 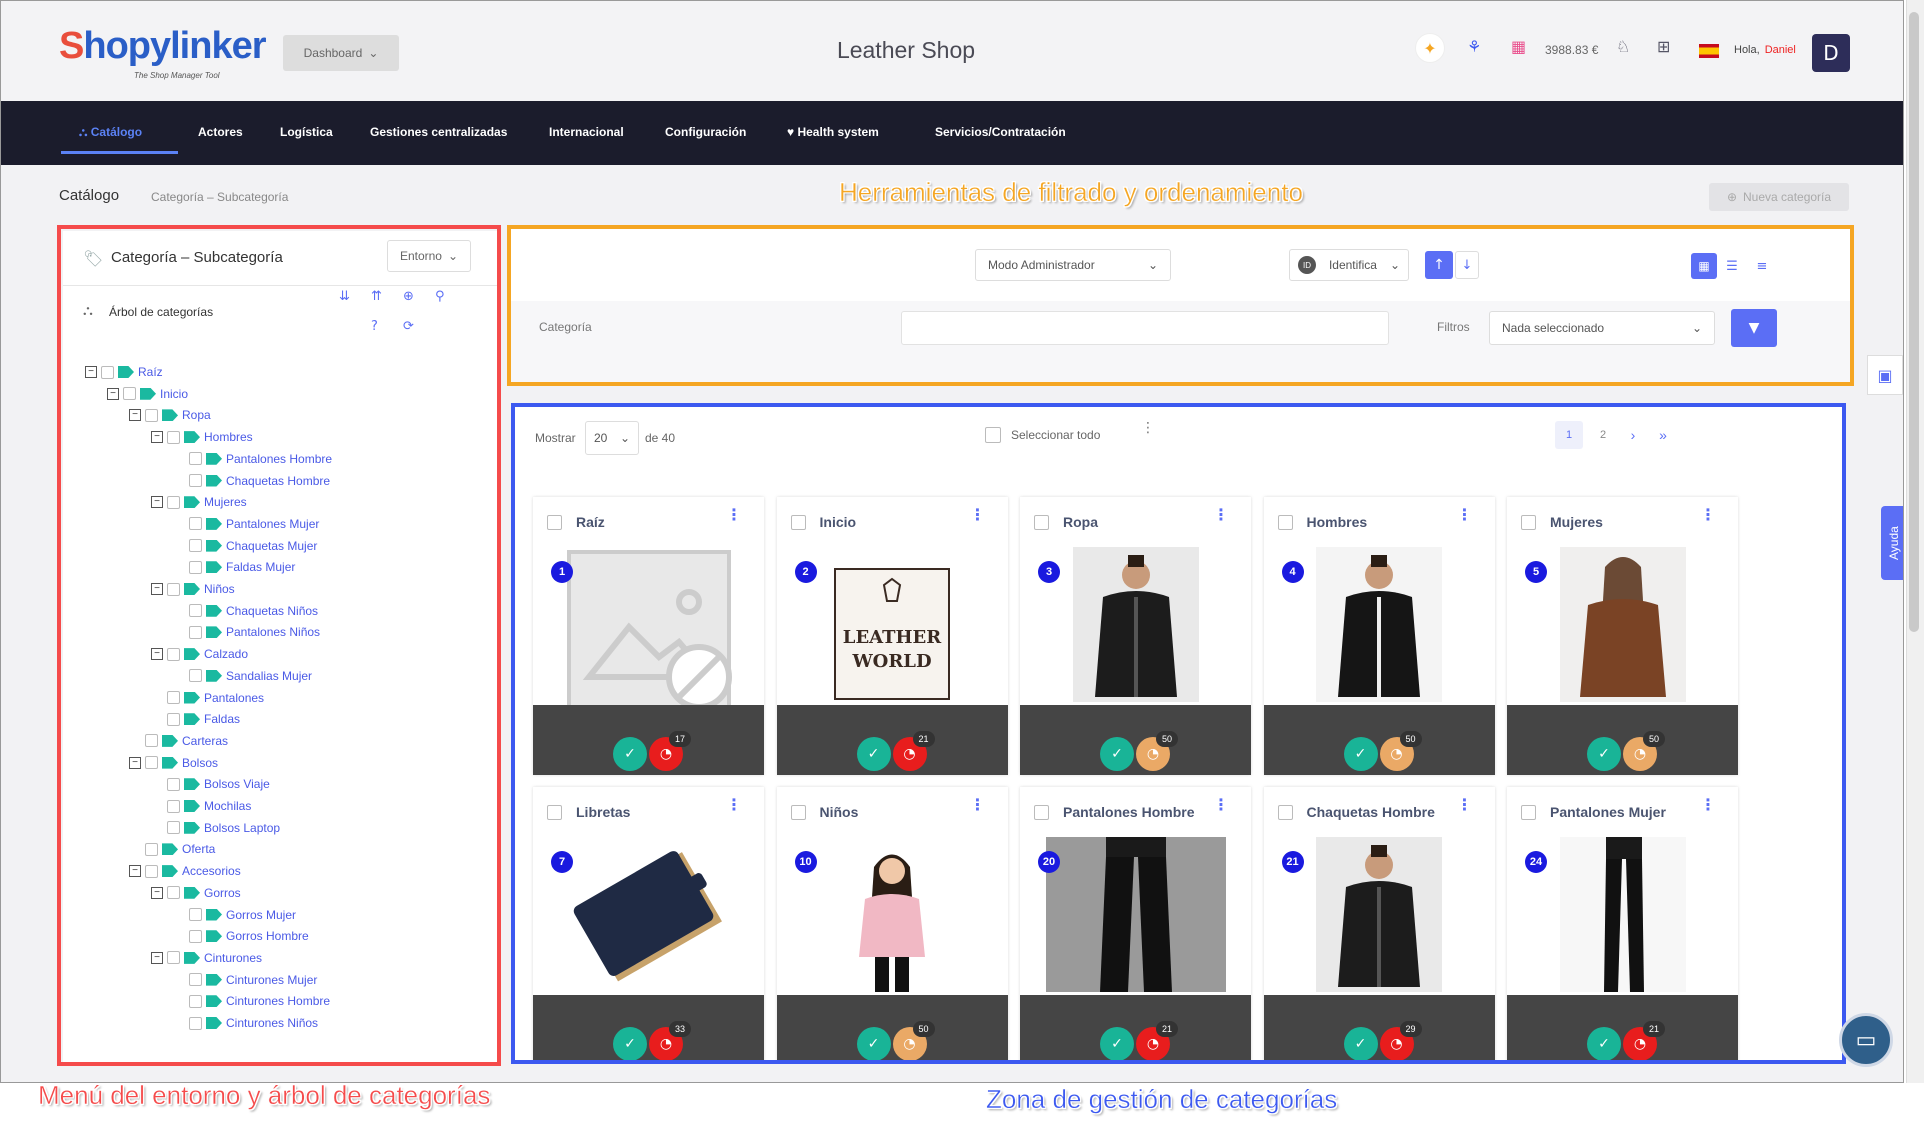 I want to click on spain-flag-icon, so click(x=1709, y=51).